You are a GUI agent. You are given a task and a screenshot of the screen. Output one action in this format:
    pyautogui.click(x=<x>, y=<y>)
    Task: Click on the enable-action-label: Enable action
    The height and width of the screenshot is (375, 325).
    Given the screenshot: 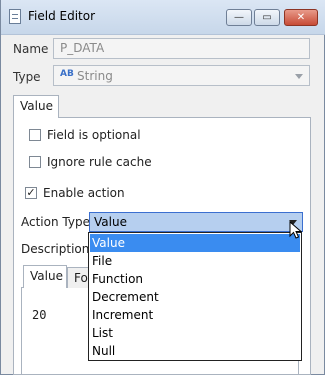 What is the action you would take?
    pyautogui.click(x=84, y=193)
    